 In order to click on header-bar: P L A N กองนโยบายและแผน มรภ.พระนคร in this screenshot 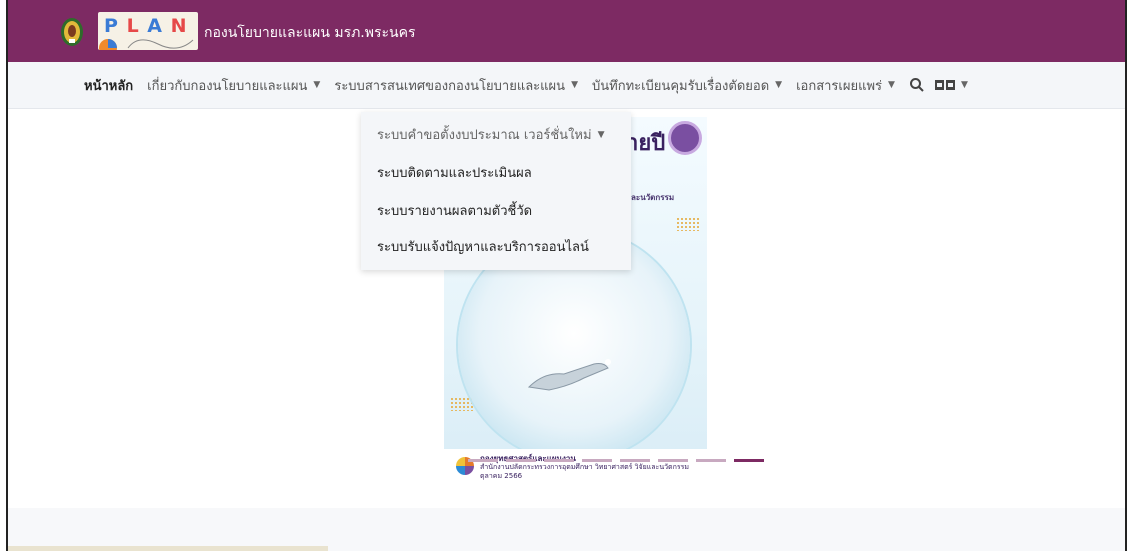, I will do `click(566, 31)`.